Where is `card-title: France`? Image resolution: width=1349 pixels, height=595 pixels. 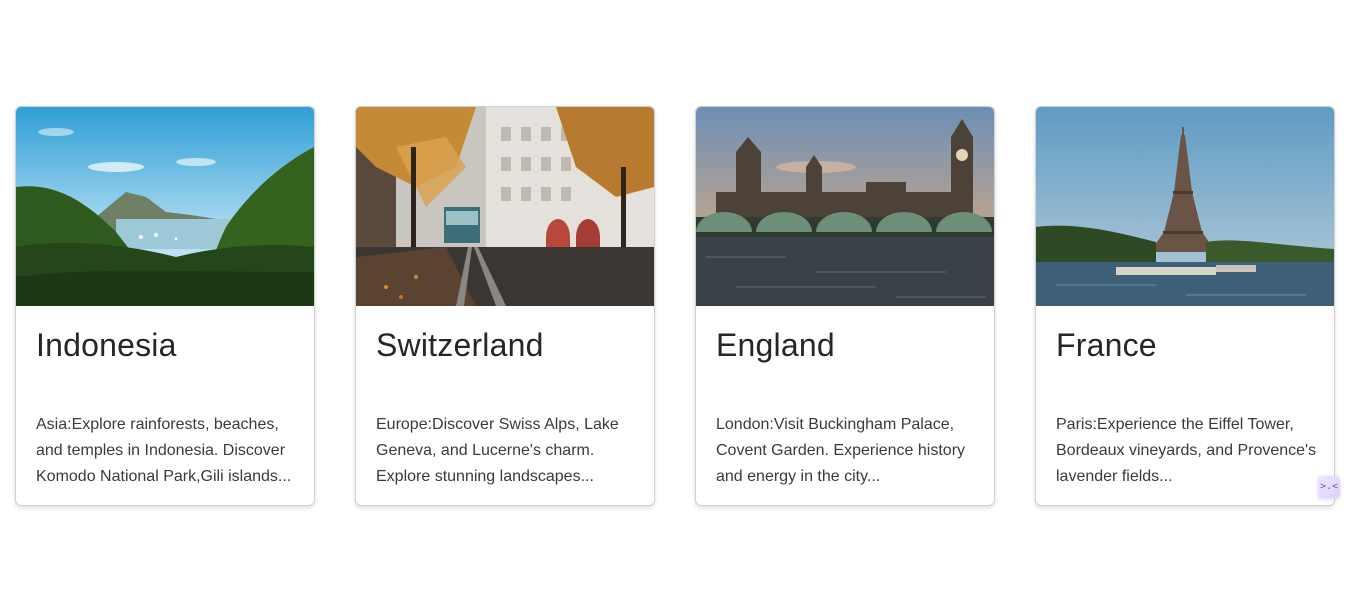 card-title: France is located at coordinates (1106, 345).